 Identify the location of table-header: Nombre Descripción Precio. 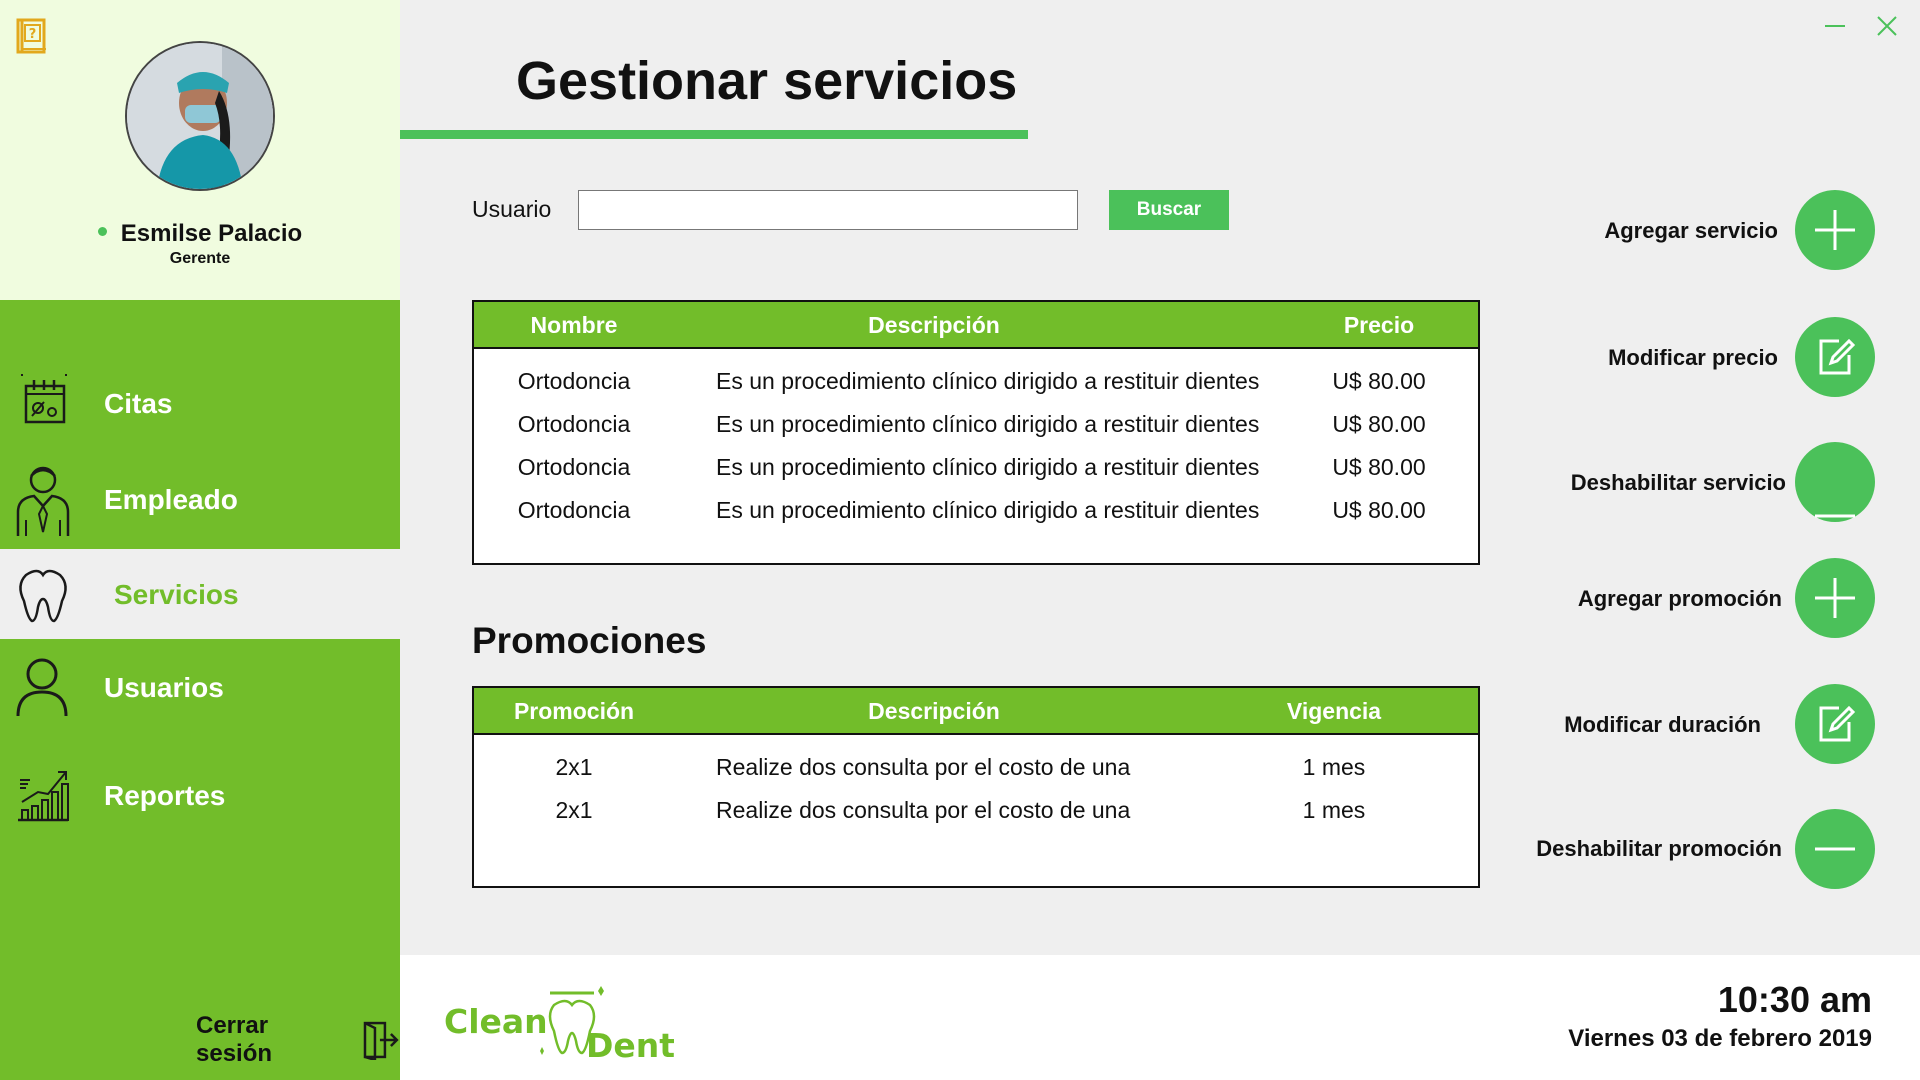
(976, 325).